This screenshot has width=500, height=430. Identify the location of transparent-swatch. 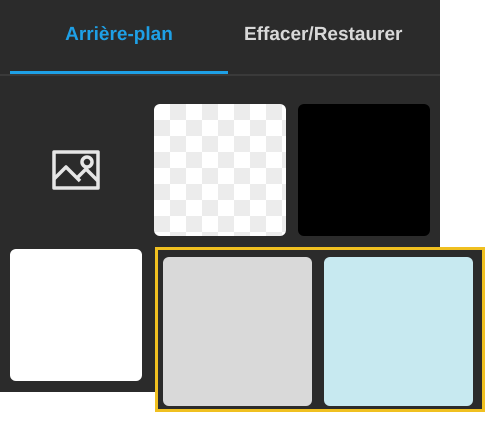
(220, 170).